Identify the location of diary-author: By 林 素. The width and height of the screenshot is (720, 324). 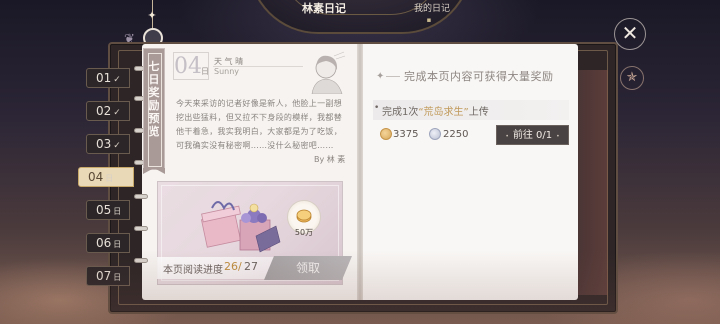
(330, 159).